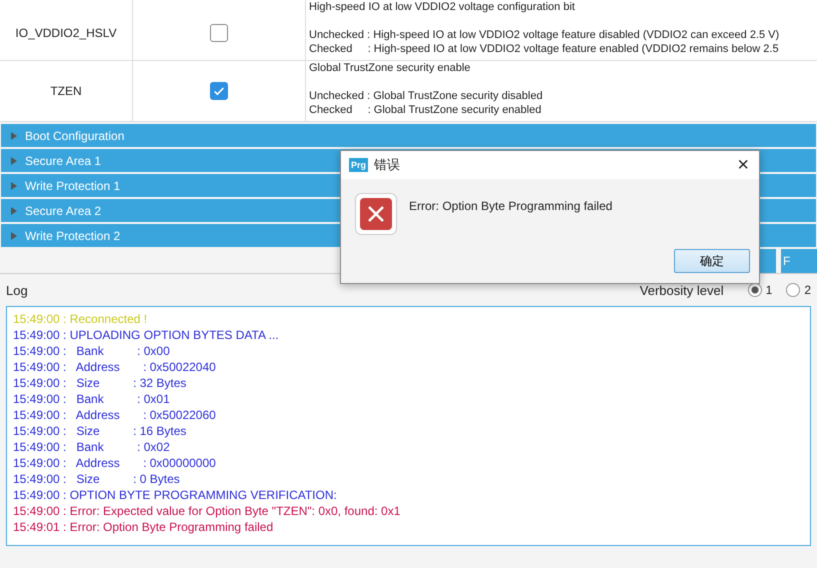 Image resolution: width=817 pixels, height=568 pixels. I want to click on log-line: 15:49:00 : Address : 0x50022040, so click(115, 367).